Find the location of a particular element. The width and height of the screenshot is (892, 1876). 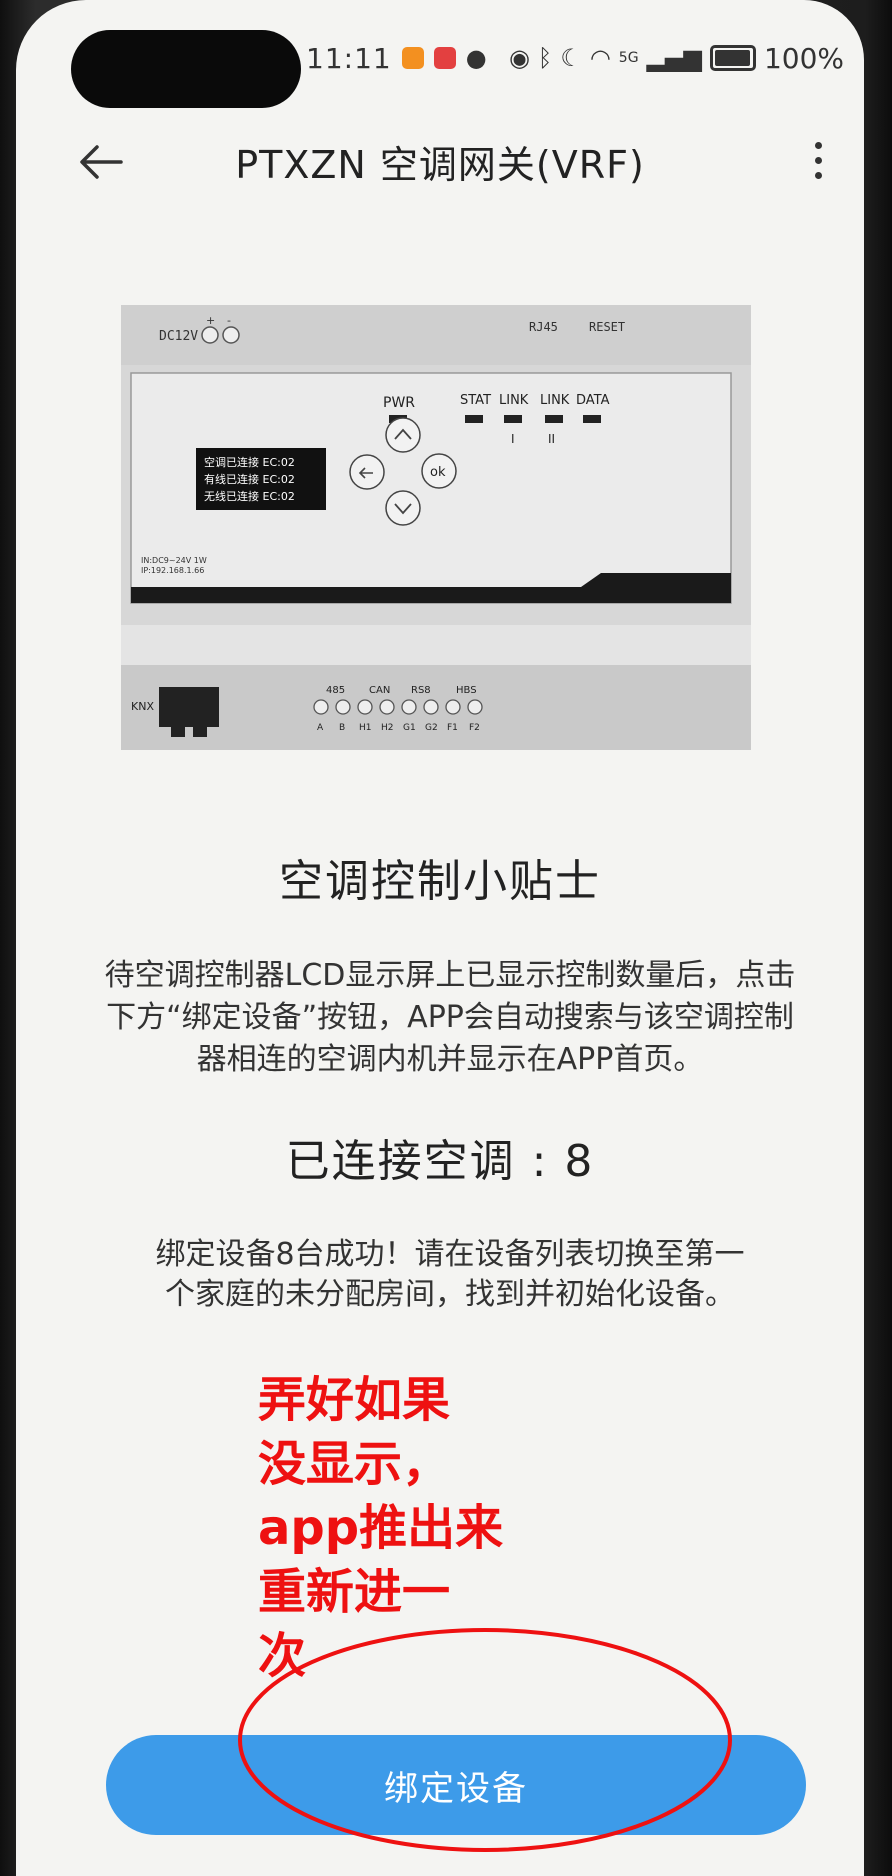

svg-text: G1 is located at coordinates (409, 728).